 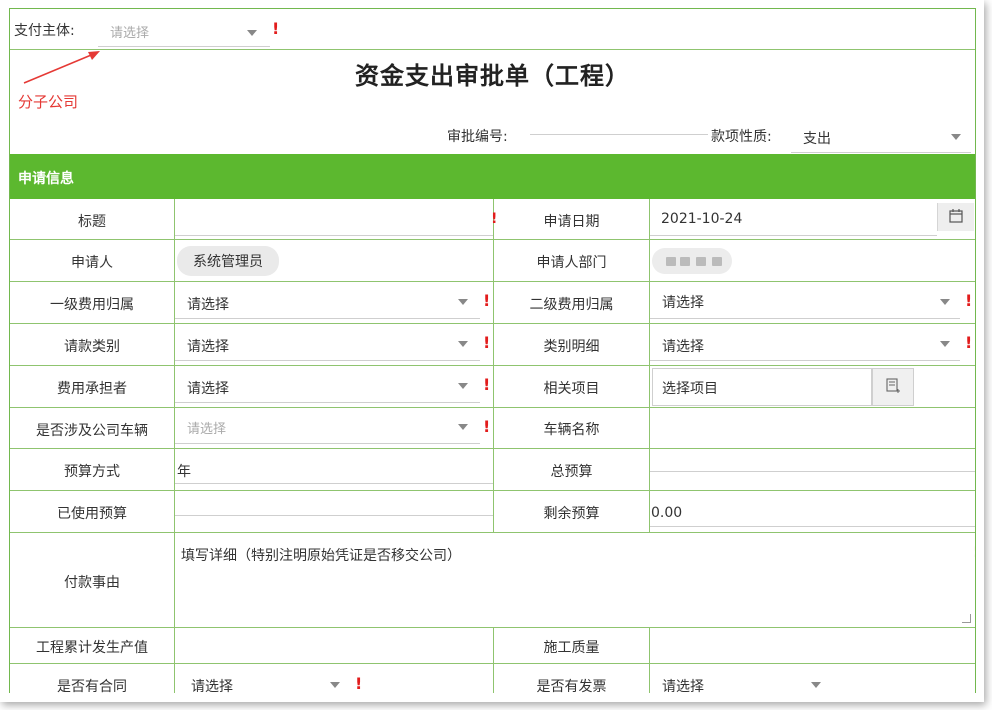 What do you see at coordinates (571, 430) in the screenshot?
I see `vehicle-name-label: 车辆名称` at bounding box center [571, 430].